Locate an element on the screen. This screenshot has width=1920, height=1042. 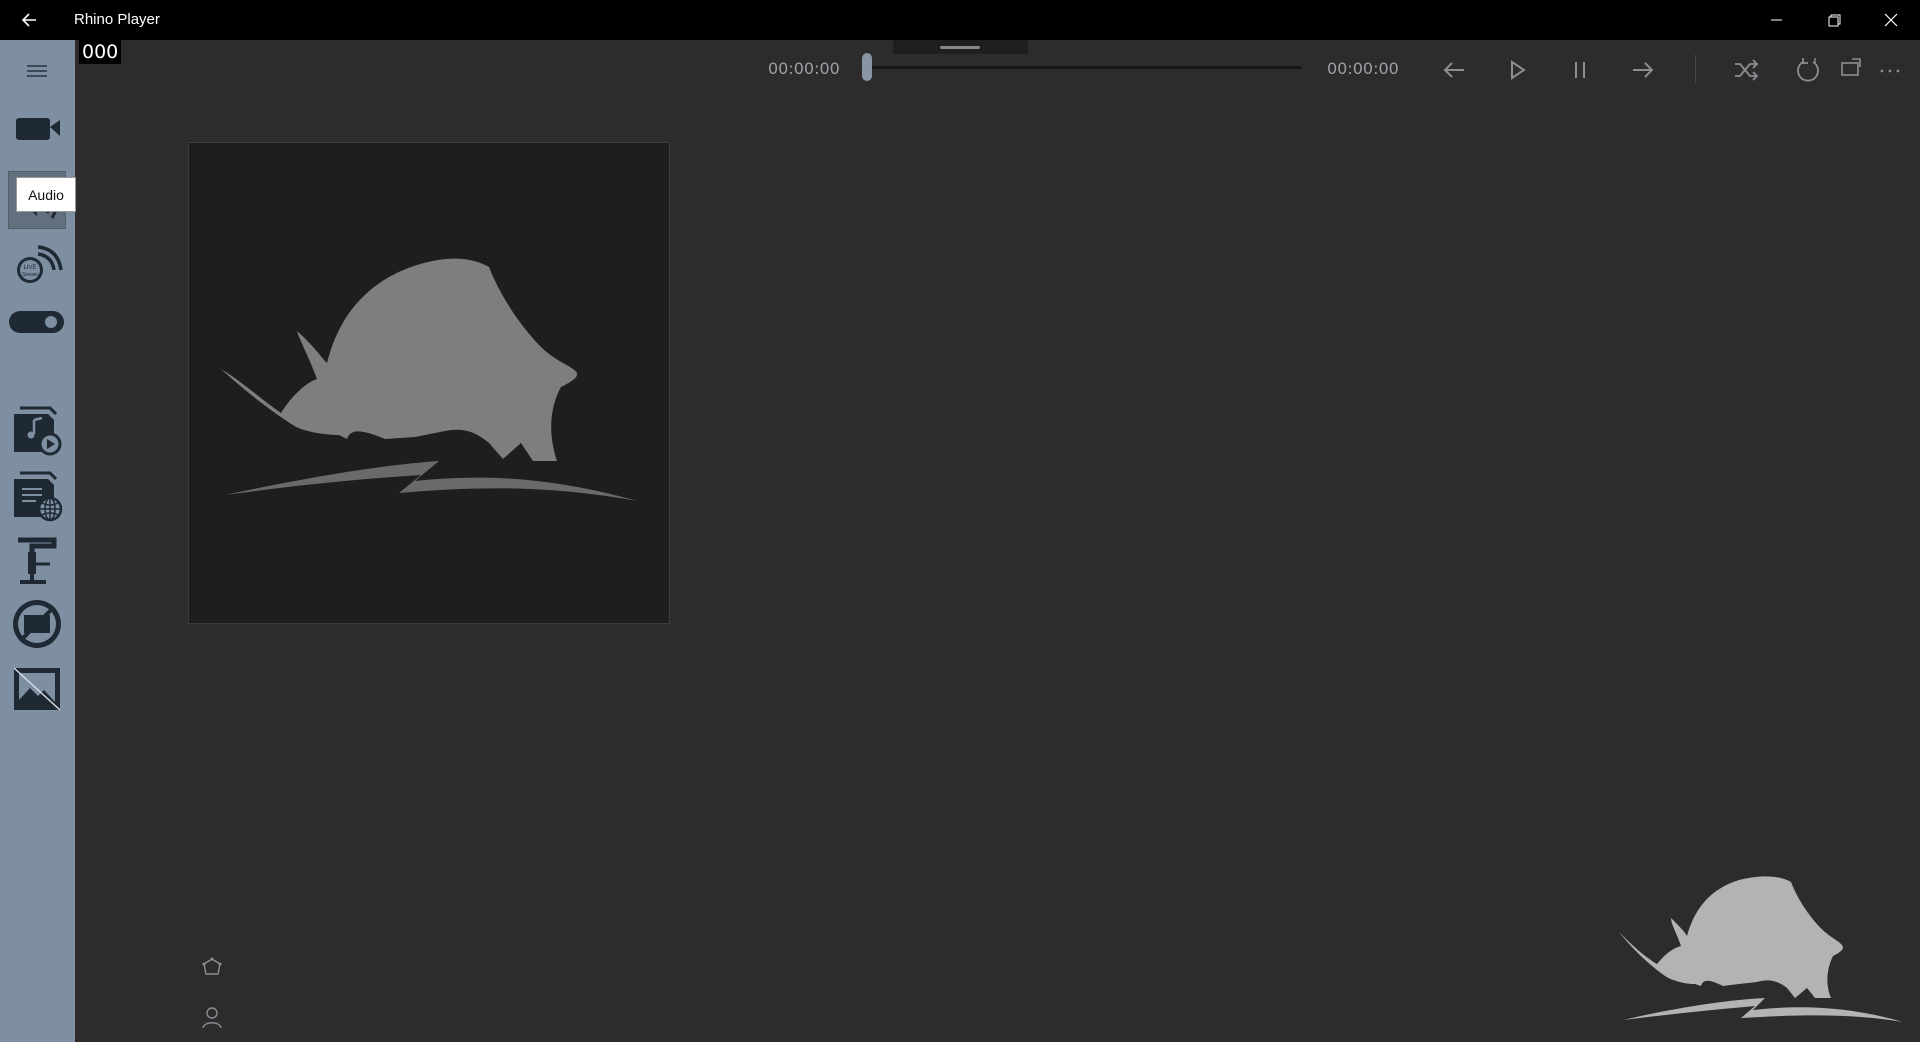
video-camera-icon is located at coordinates (38, 129).